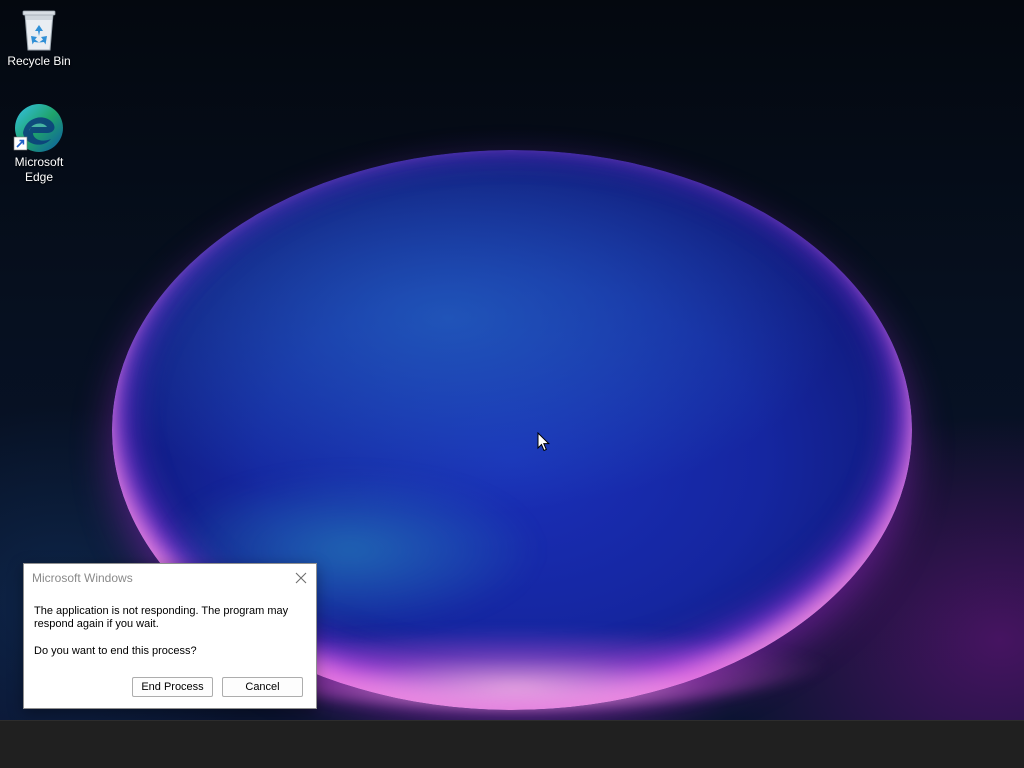  What do you see at coordinates (544, 442) in the screenshot?
I see `mouse-cursor-icon` at bounding box center [544, 442].